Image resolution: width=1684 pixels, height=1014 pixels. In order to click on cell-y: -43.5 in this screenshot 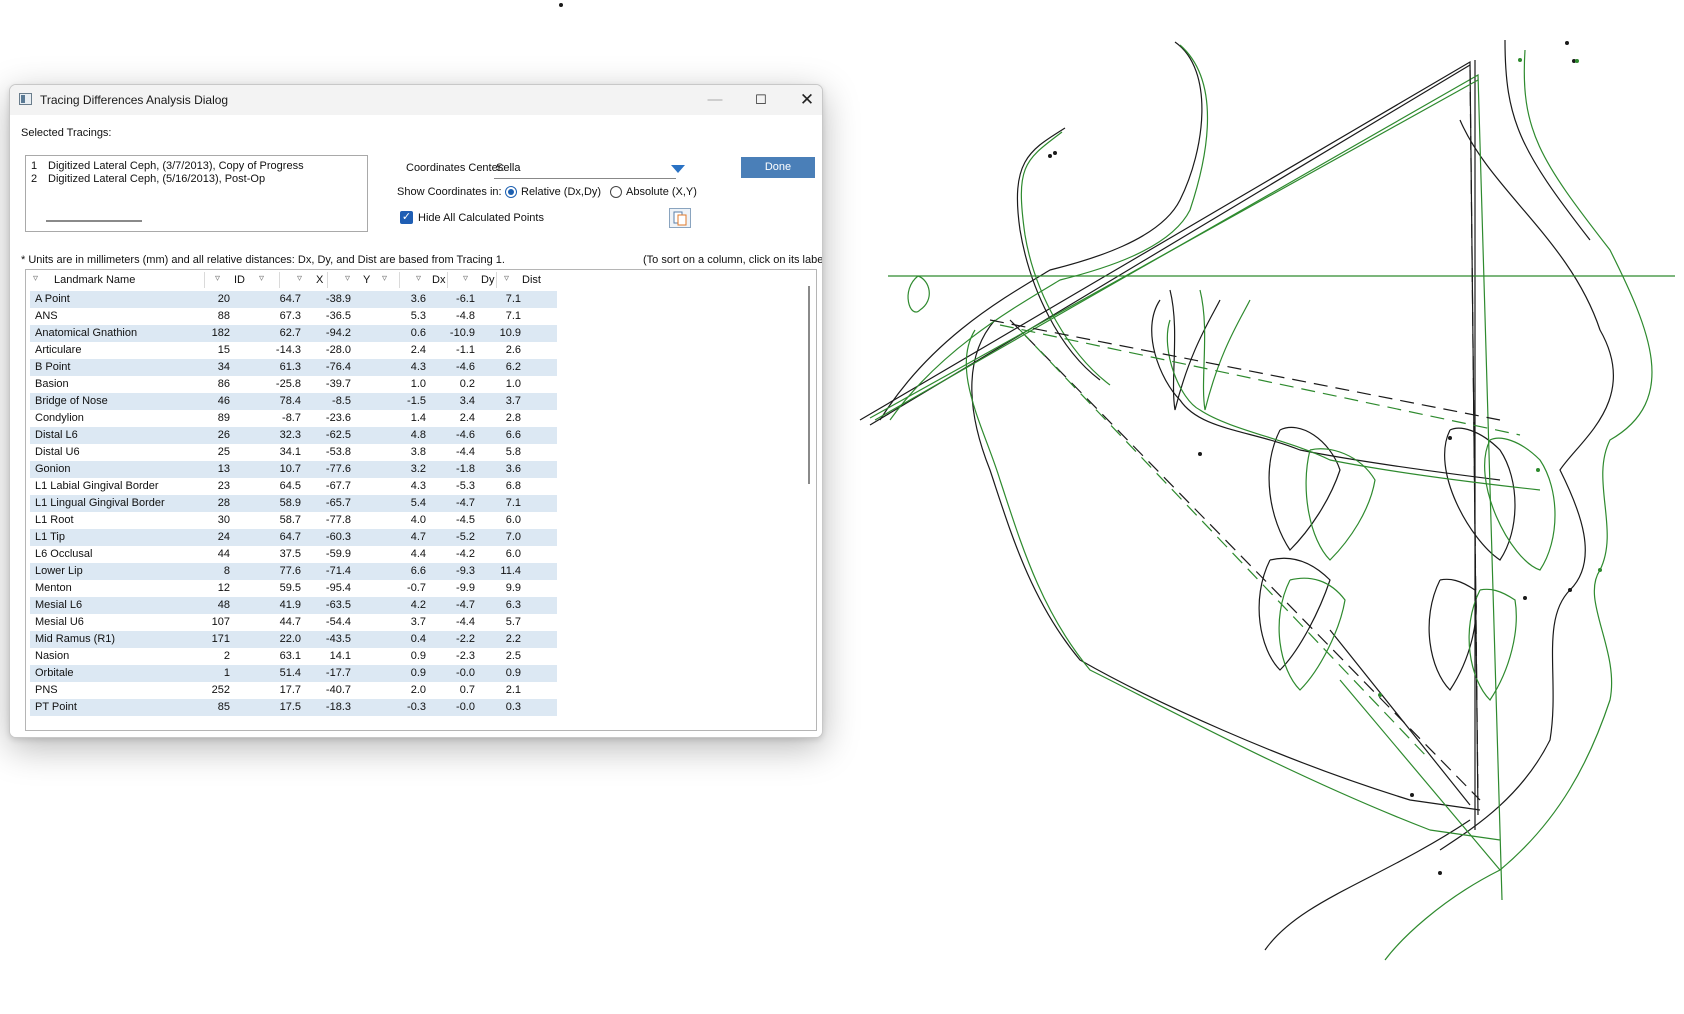, I will do `click(338, 639)`.